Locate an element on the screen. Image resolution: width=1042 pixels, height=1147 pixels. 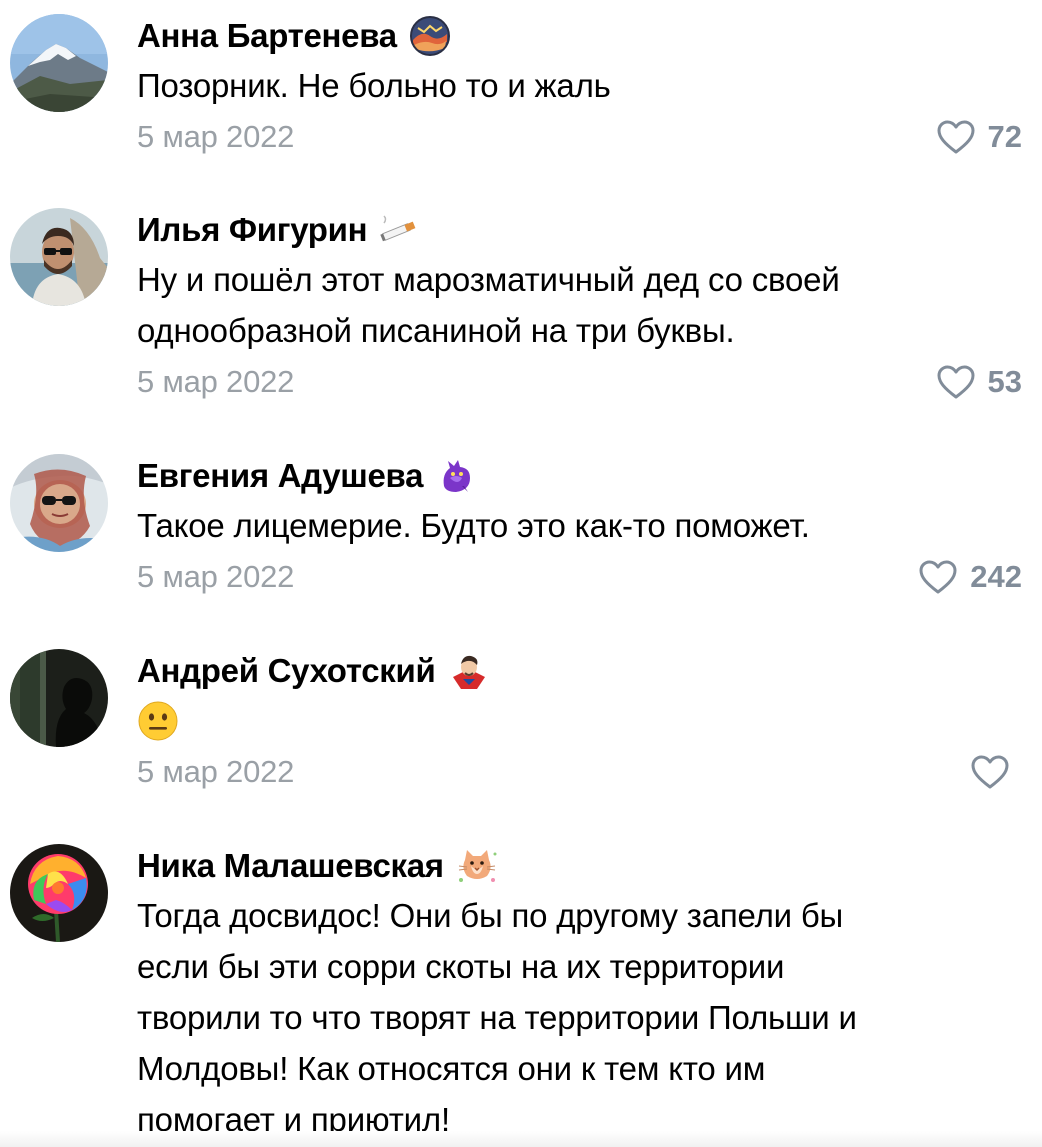
woman-sunglasses-avatar-image is located at coordinates (59, 503).